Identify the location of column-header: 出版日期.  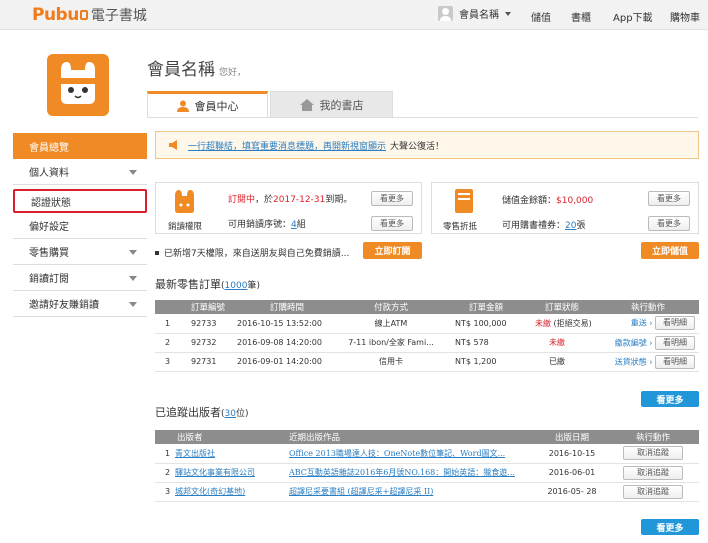
(572, 437).